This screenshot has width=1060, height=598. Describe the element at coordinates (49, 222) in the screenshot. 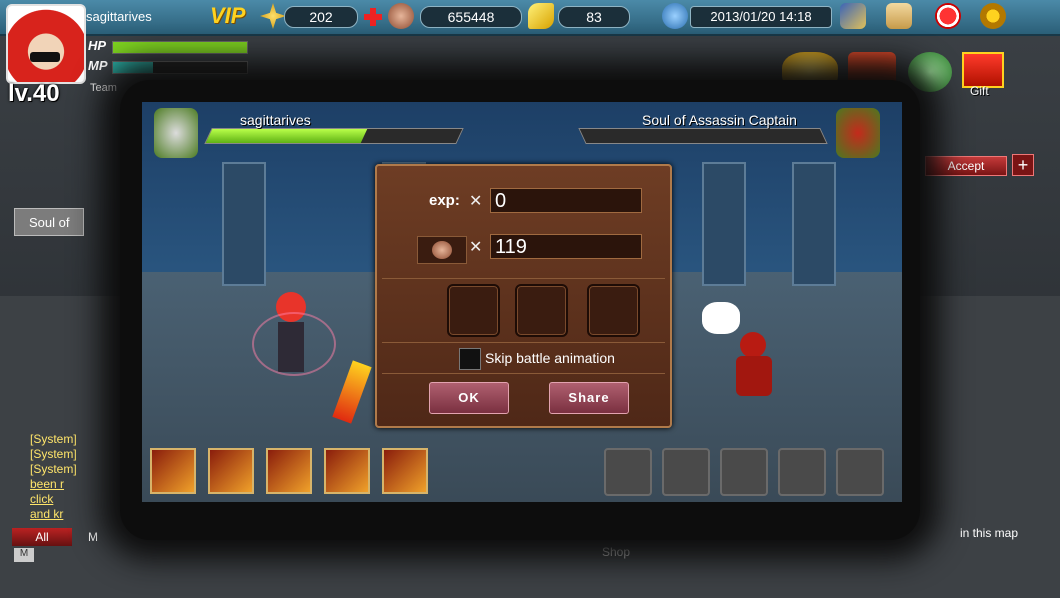

I see `quest-tracker-item: Soul of` at that location.